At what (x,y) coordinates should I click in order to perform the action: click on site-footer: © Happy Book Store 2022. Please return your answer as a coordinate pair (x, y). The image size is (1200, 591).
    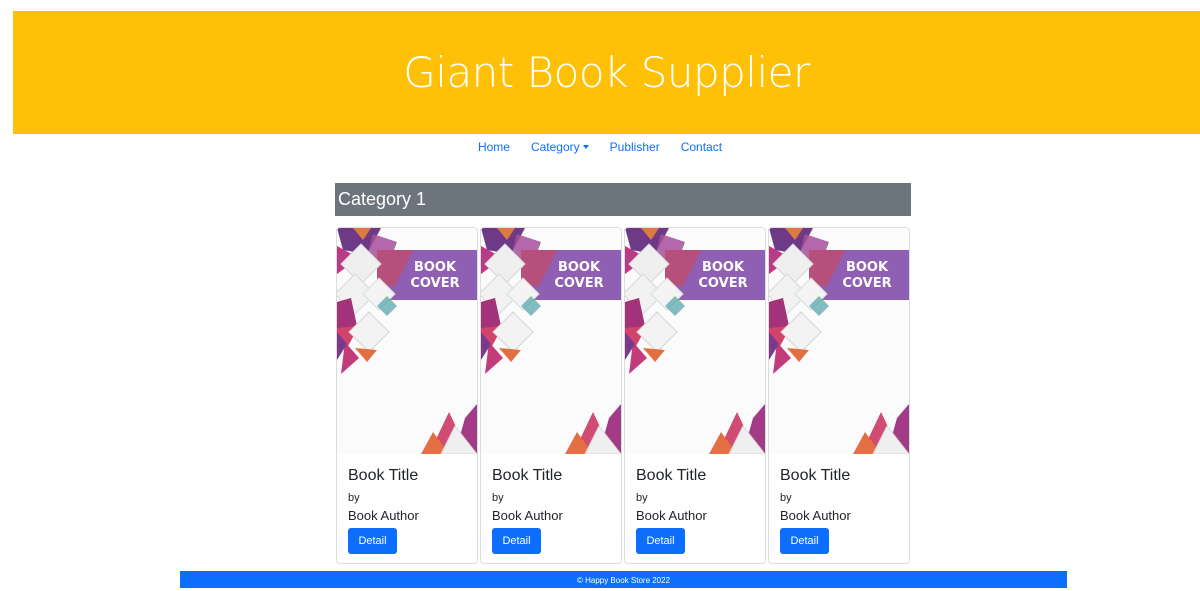
    Looking at the image, I should click on (623, 579).